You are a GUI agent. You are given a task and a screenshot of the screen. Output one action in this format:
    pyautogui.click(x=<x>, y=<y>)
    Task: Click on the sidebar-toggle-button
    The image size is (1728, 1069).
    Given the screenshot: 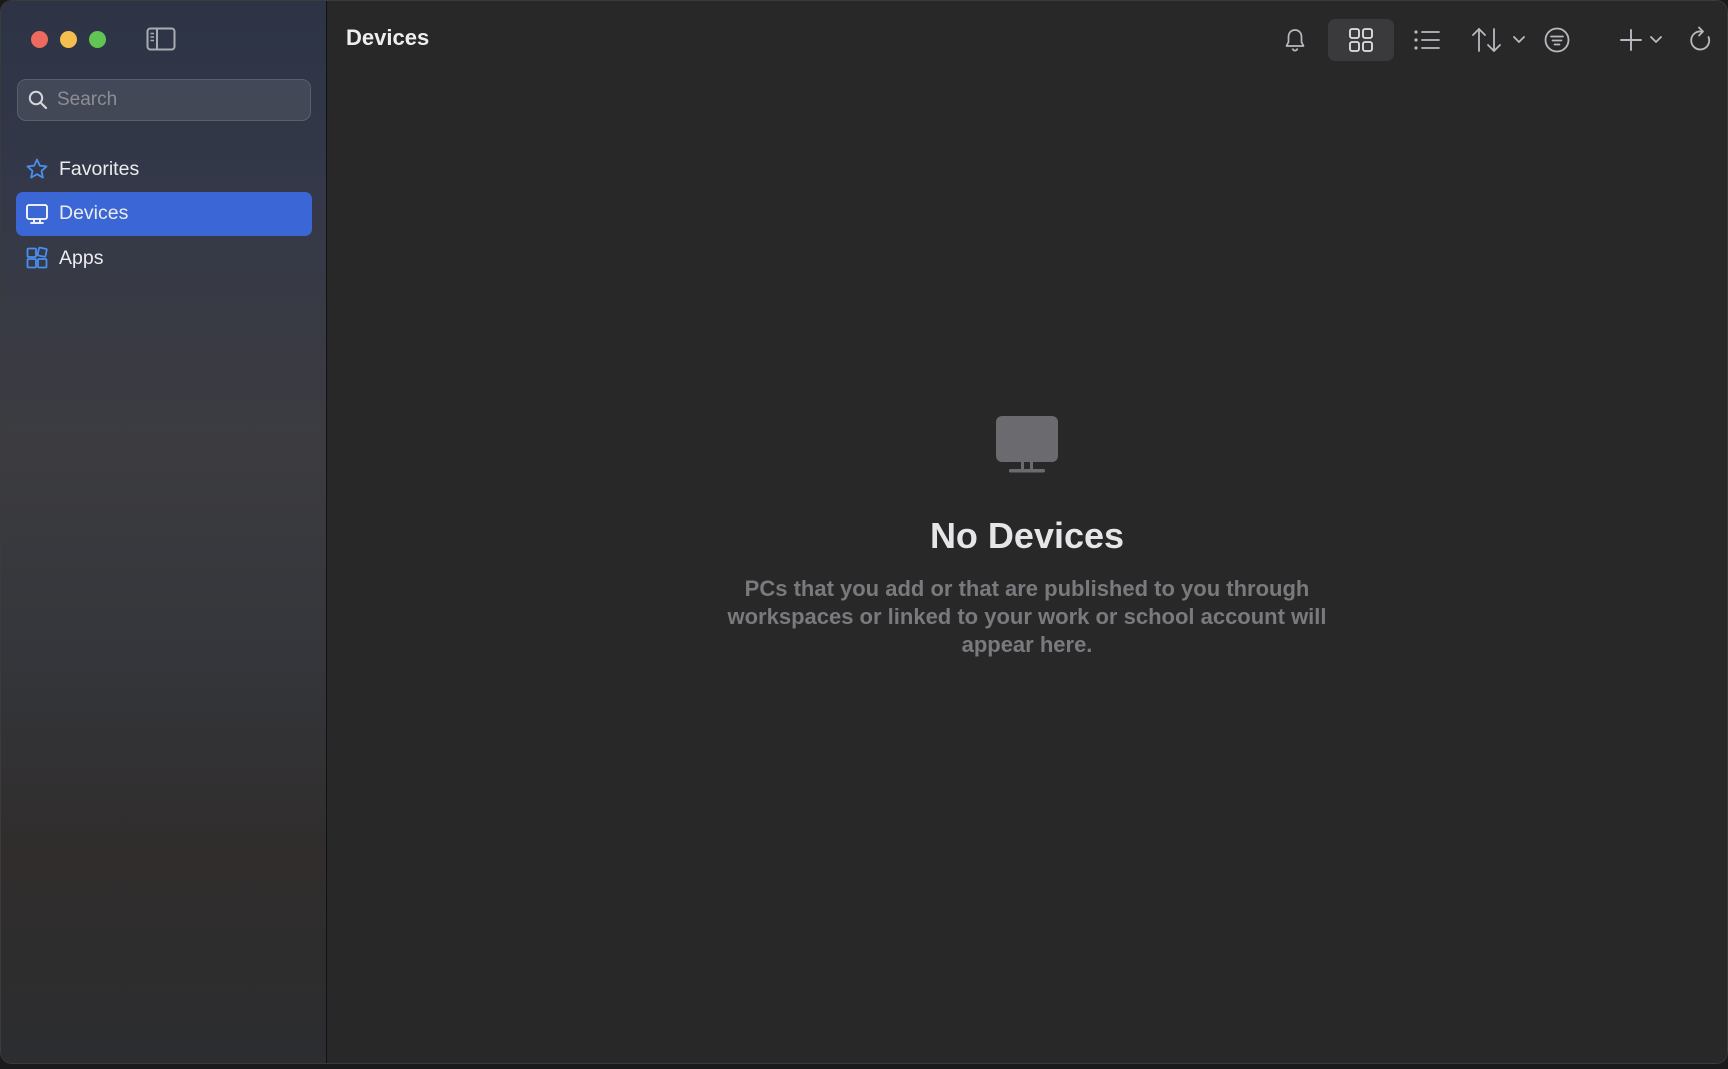 What is the action you would take?
    pyautogui.click(x=161, y=39)
    